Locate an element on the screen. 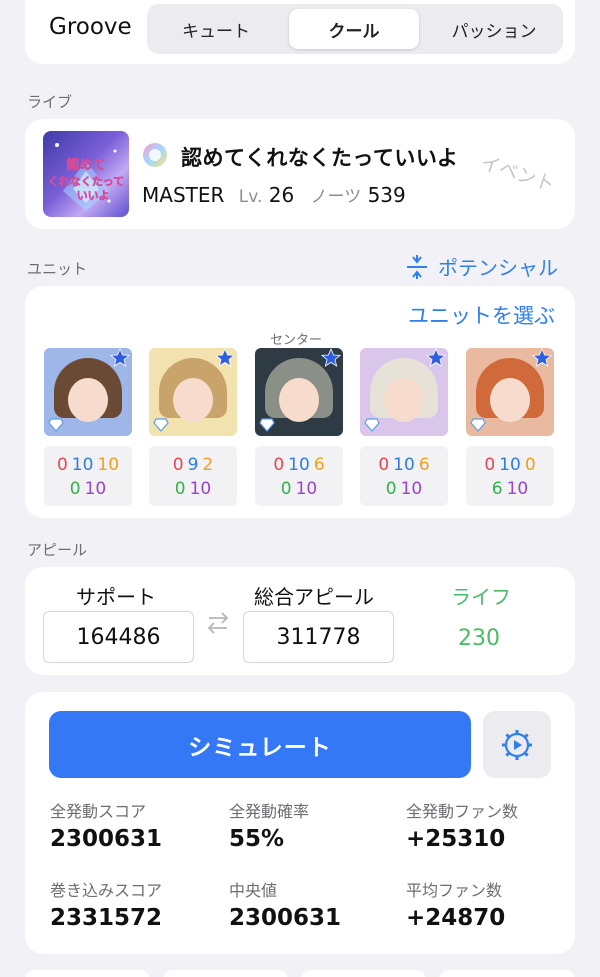  median-label: 中央値 is located at coordinates (253, 890).